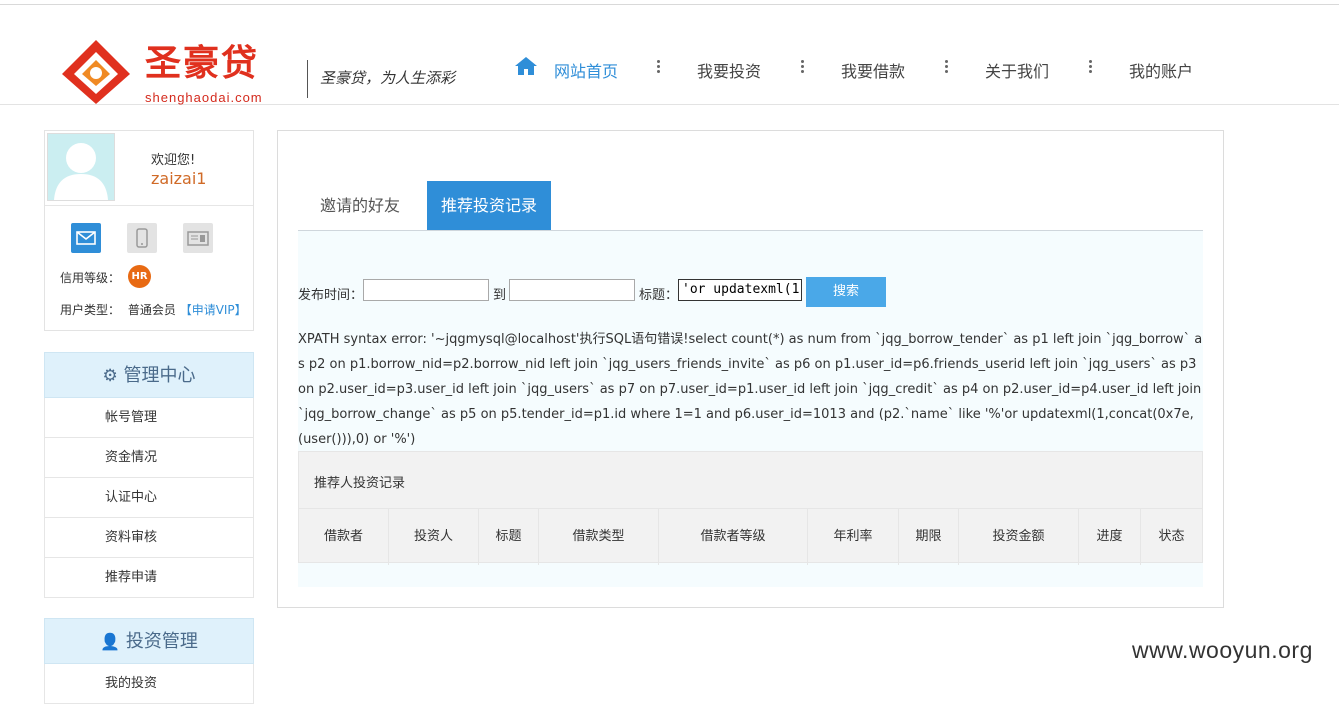  Describe the element at coordinates (853, 537) in the screenshot. I see `col-annual-rate: 年利率` at that location.